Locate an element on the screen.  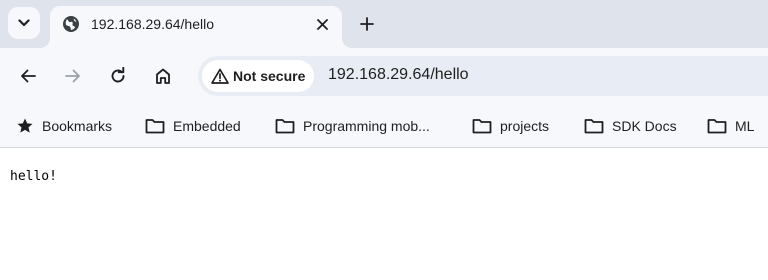
star-icon is located at coordinates (25, 125).